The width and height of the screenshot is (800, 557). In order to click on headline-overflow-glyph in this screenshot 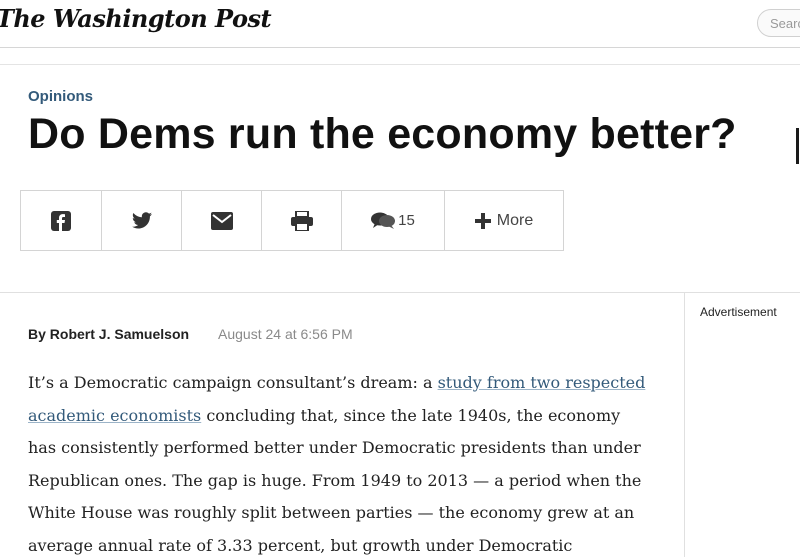, I will do `click(797, 146)`.